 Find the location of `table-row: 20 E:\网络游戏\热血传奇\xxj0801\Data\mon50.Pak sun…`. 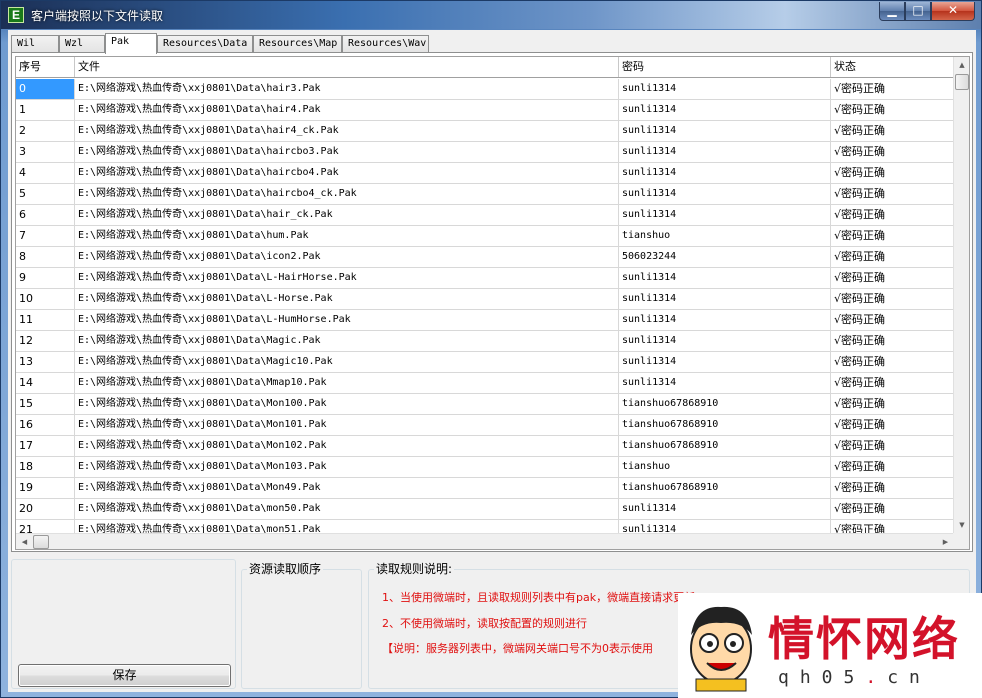

table-row: 20 E:\网络游戏\热血传奇\xxj0801\Data\mon50.Pak sun… is located at coordinates (486, 509).